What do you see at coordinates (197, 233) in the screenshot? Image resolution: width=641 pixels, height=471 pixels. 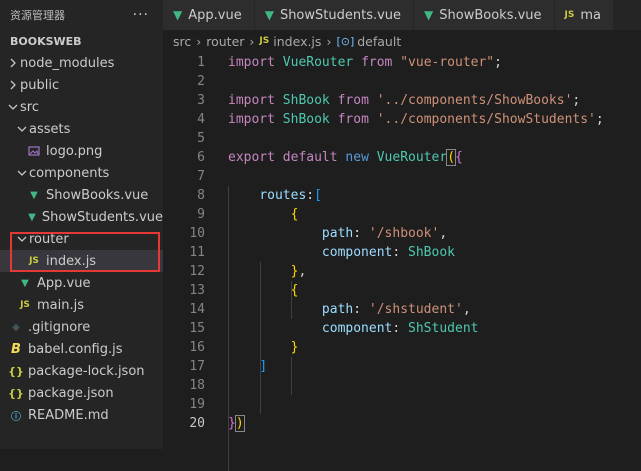 I see `line-number: 10` at bounding box center [197, 233].